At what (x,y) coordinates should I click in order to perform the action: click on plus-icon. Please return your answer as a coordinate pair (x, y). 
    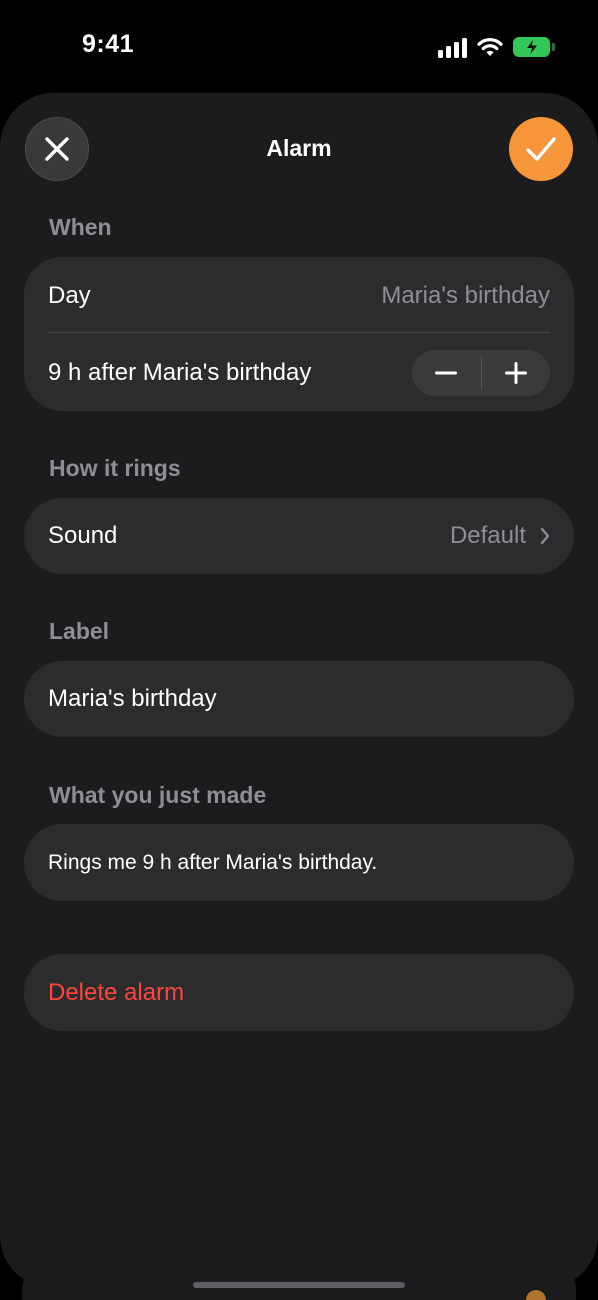
    Looking at the image, I should click on (515, 372).